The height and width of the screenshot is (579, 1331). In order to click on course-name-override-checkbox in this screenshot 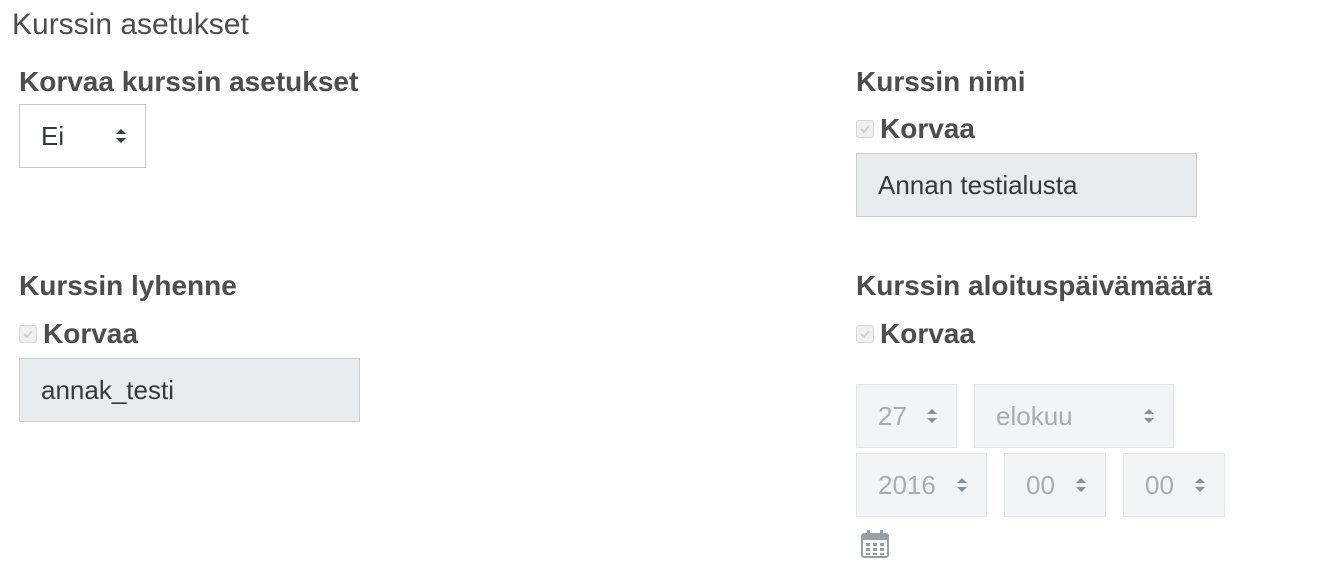, I will do `click(865, 129)`.